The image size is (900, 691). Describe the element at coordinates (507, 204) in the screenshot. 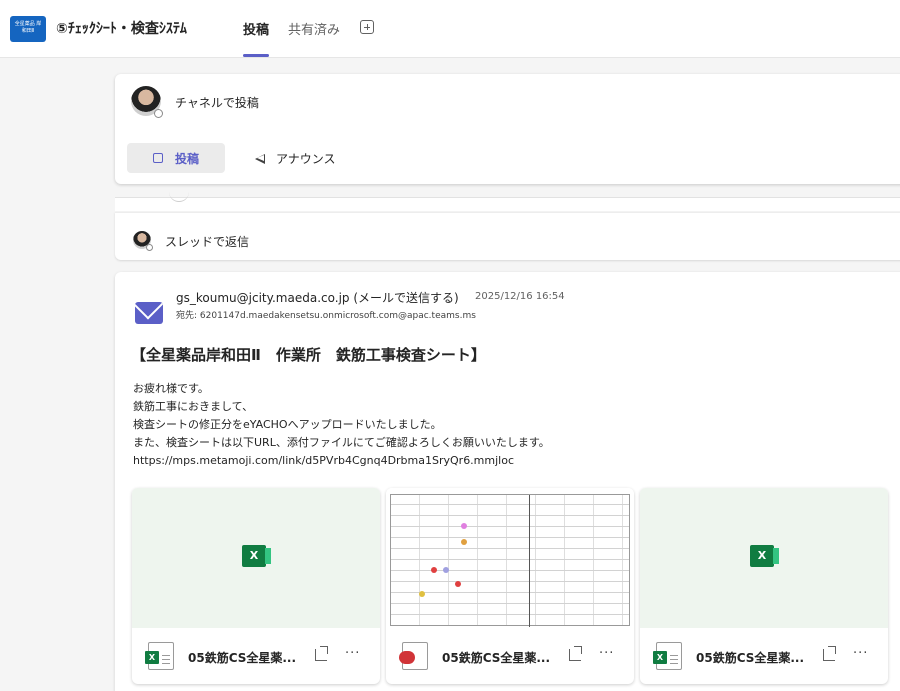

I see `previous-post-fragment` at that location.